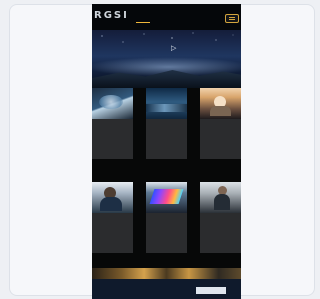 The height and width of the screenshot is (299, 320). I want to click on feature-tile-3-image, so click(220, 103).